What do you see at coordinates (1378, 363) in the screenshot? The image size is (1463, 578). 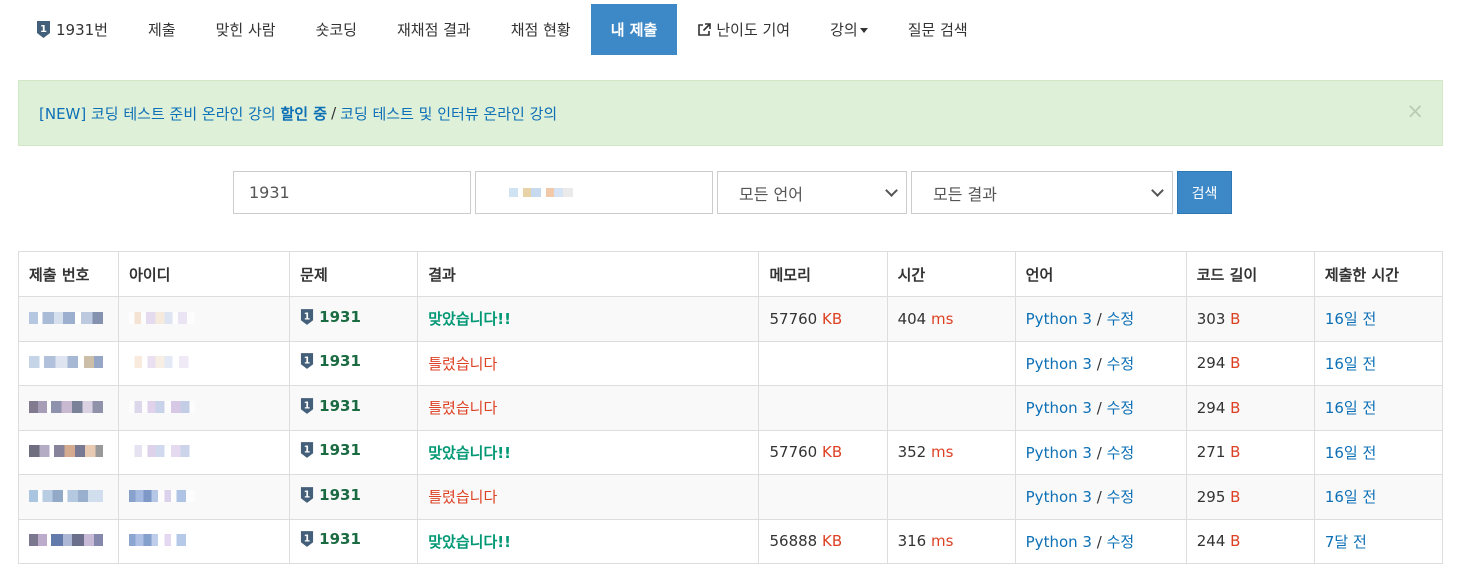 I see `submitted-time-cell: 16일 전` at bounding box center [1378, 363].